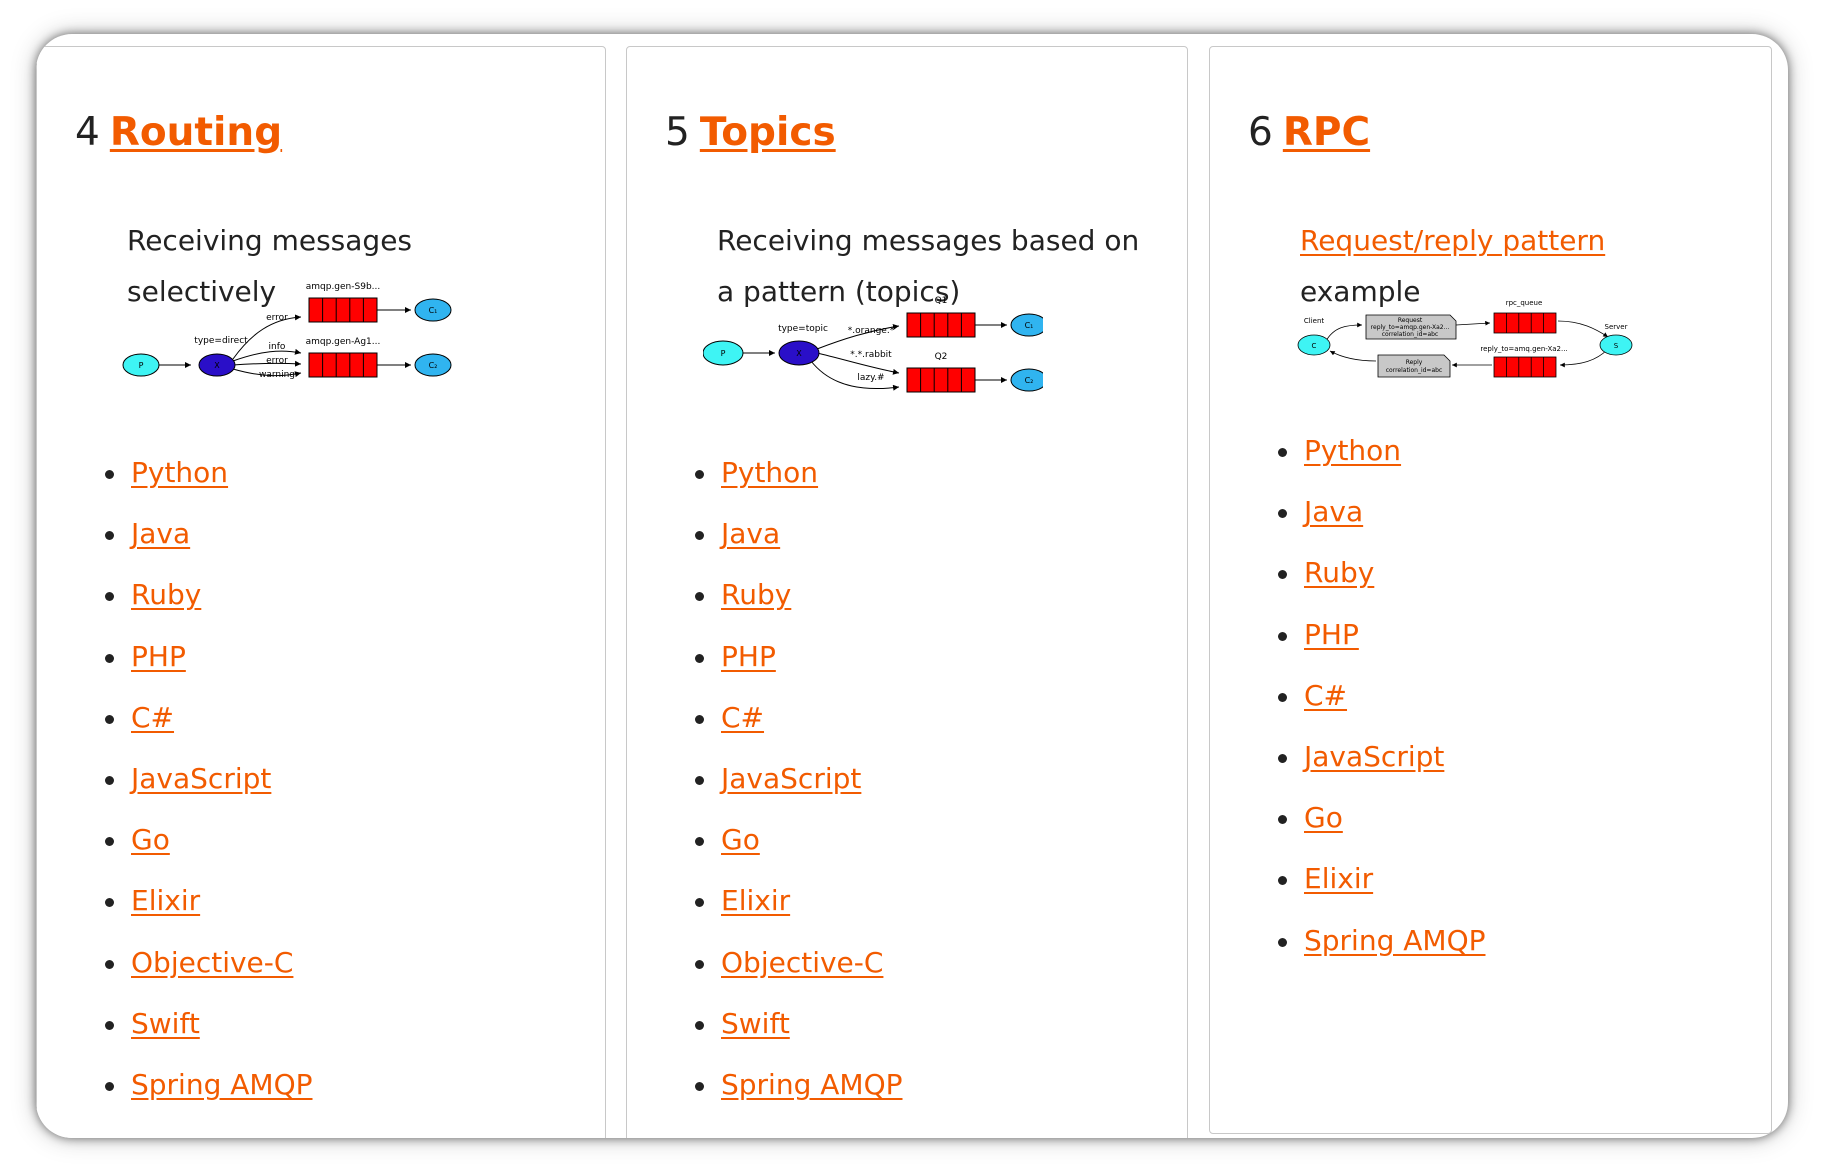 Image resolution: width=1822 pixels, height=1174 pixels. I want to click on binding-rabbit-label: *.*.rabbit, so click(871, 355).